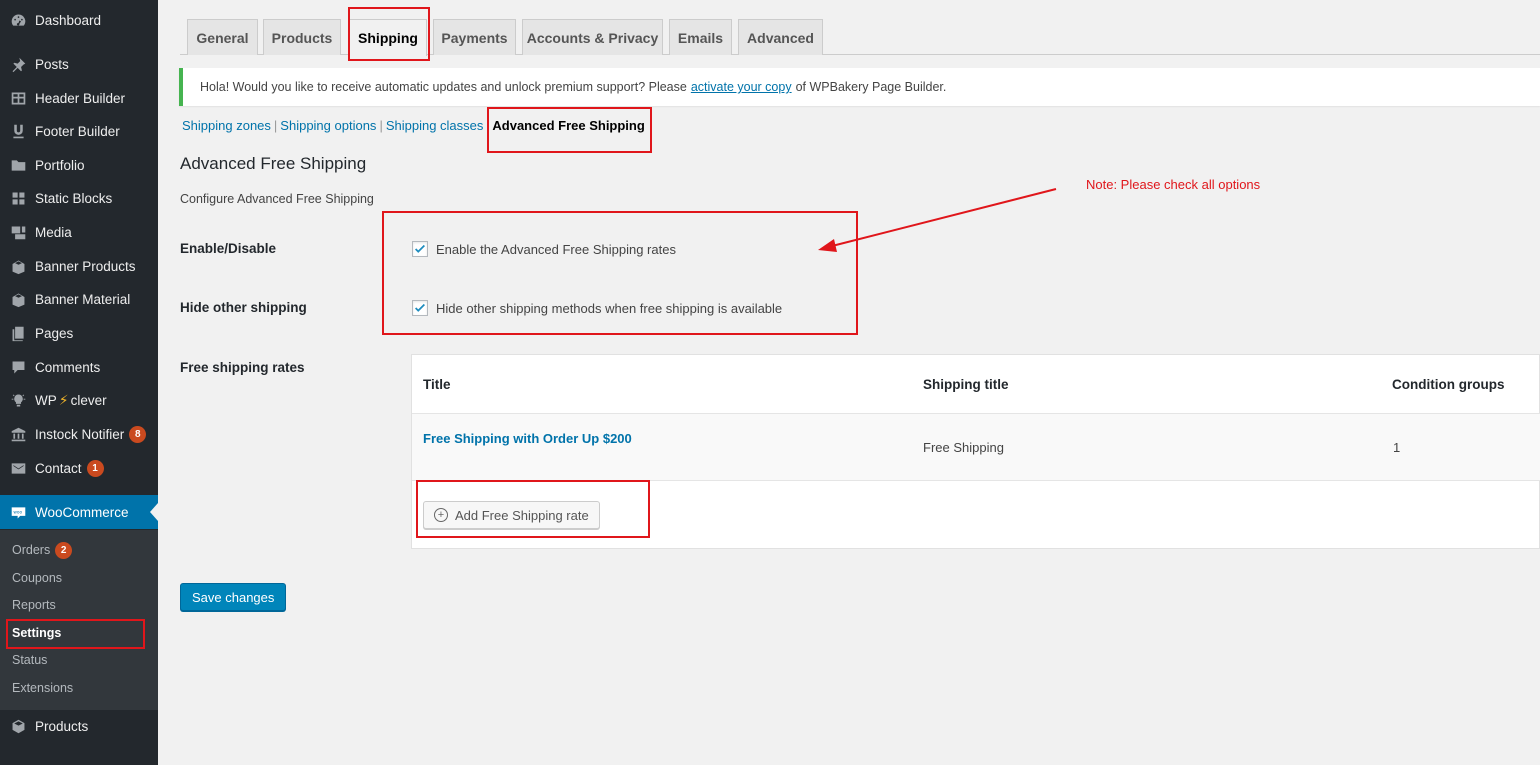  Describe the element at coordinates (226, 125) in the screenshot. I see `subnav-shipping-zones: Shipping zones` at that location.